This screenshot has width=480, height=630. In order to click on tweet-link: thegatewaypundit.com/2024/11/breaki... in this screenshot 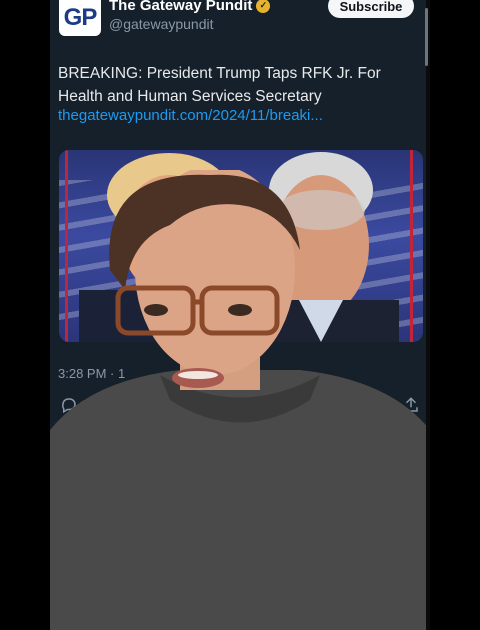, I will do `click(190, 115)`.